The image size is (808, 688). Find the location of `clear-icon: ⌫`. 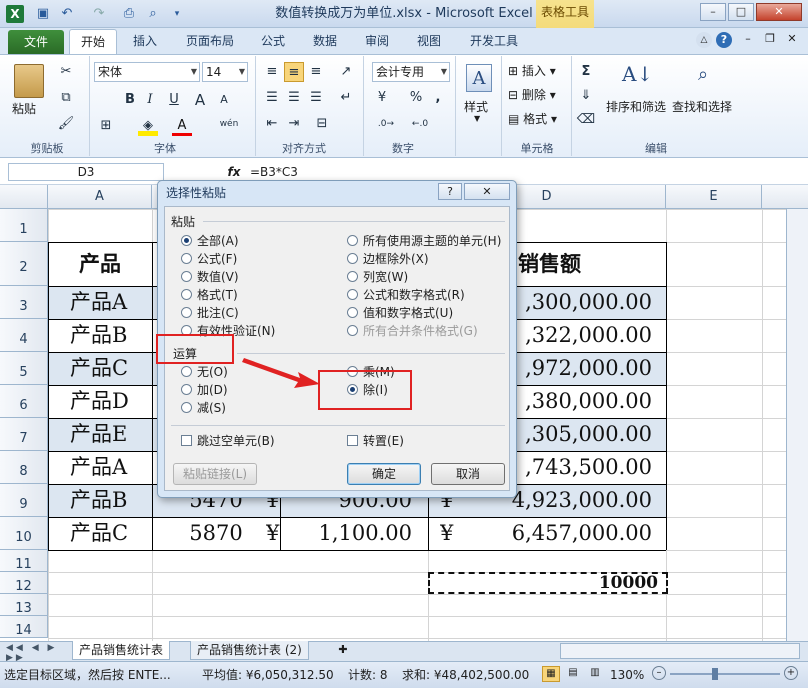

clear-icon: ⌫ is located at coordinates (586, 120).